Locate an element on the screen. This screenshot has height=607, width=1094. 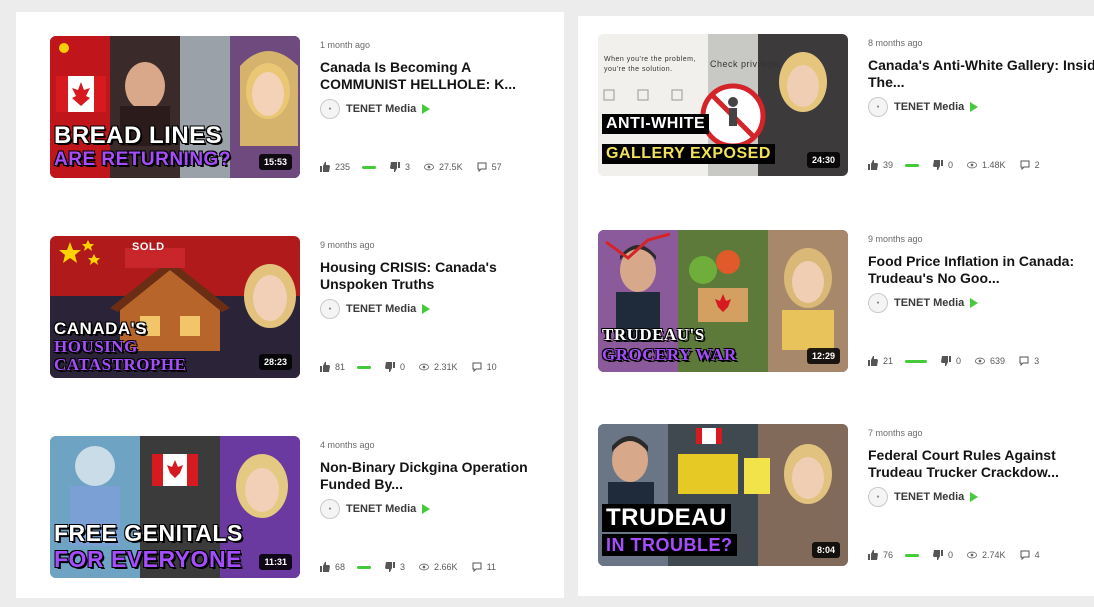
comment-stat: 11 is located at coordinates (484, 567).